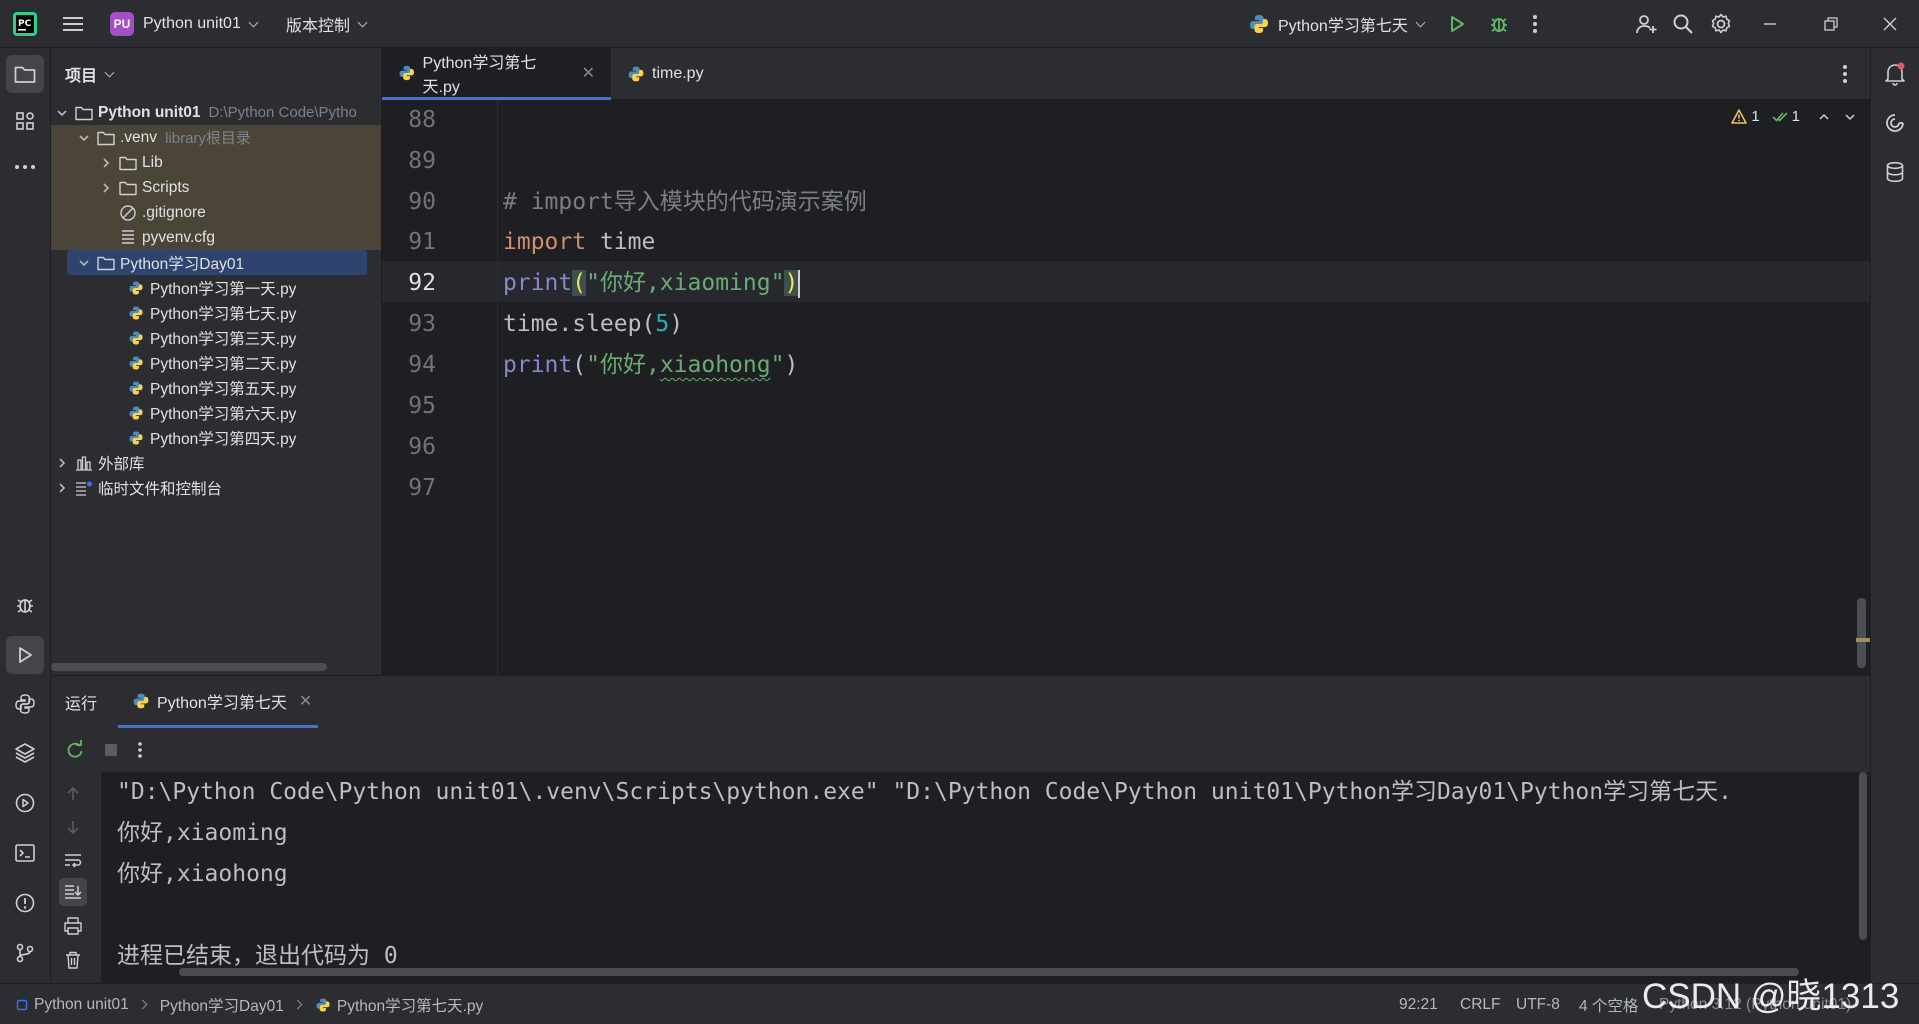 Image resolution: width=1919 pixels, height=1024 pixels. I want to click on python-packages-tool-button, so click(25, 704).